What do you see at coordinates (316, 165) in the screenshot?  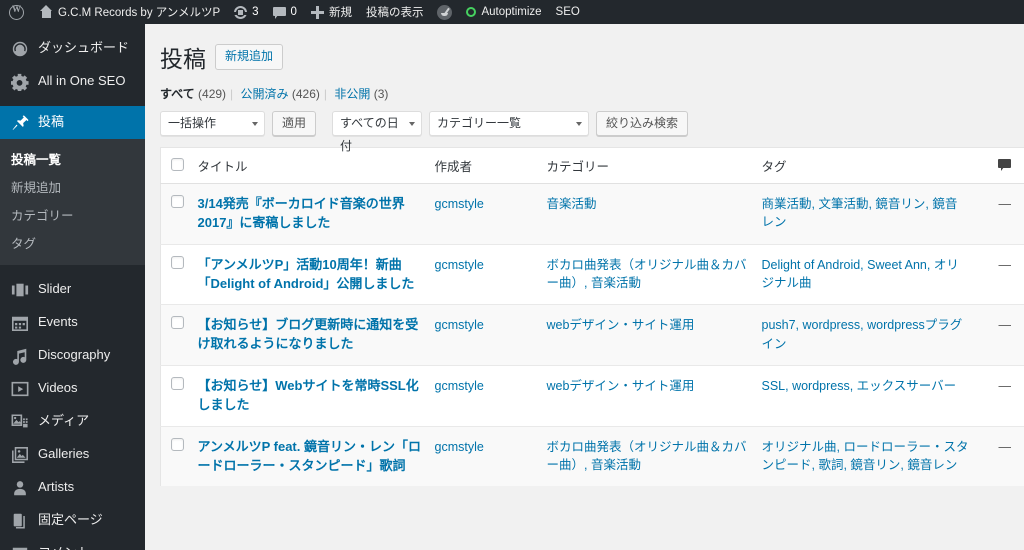 I see `column-header-title: タイトル` at bounding box center [316, 165].